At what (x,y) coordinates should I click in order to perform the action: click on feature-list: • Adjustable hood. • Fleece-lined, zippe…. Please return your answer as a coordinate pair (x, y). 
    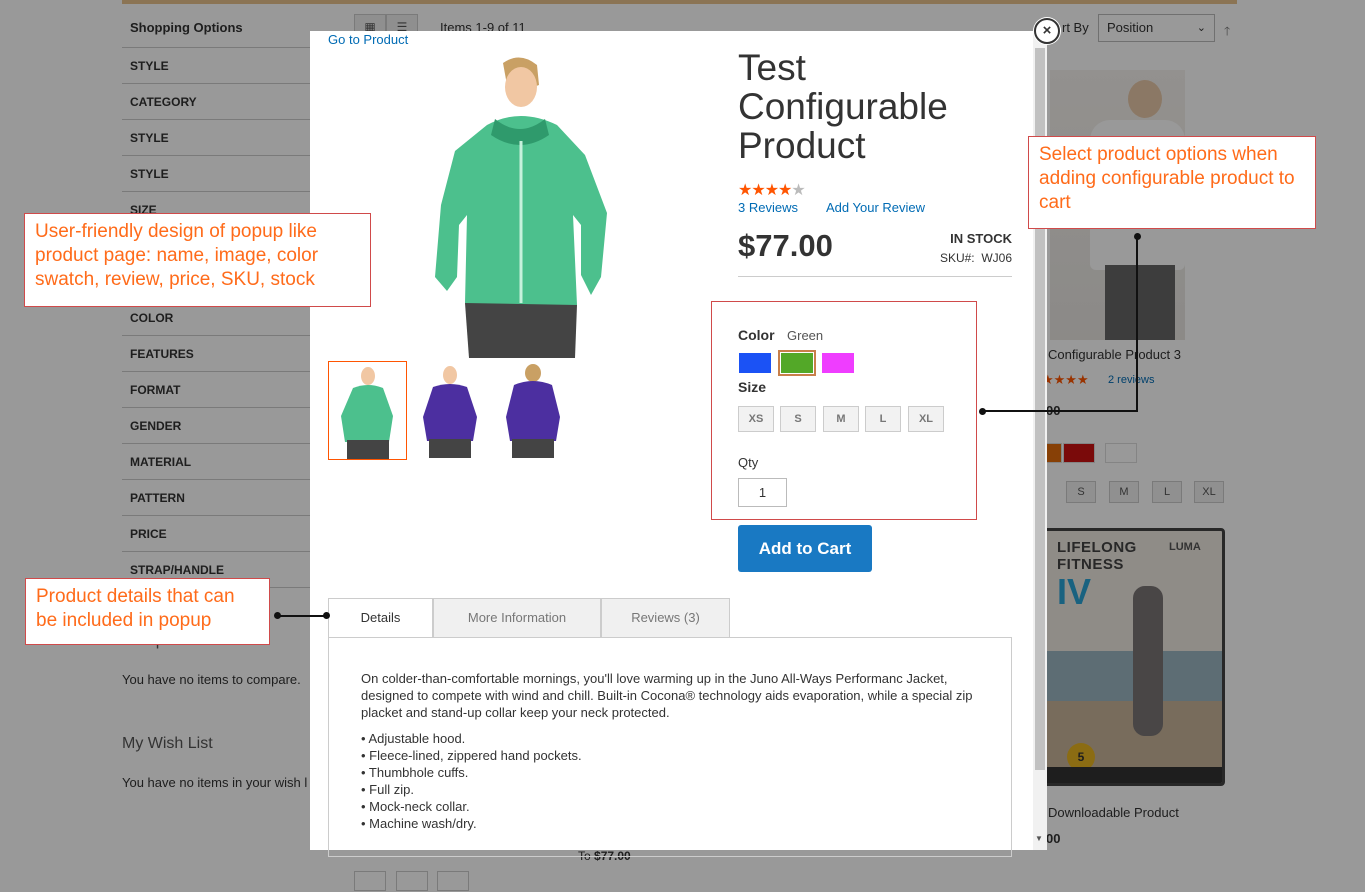
    Looking at the image, I should click on (471, 781).